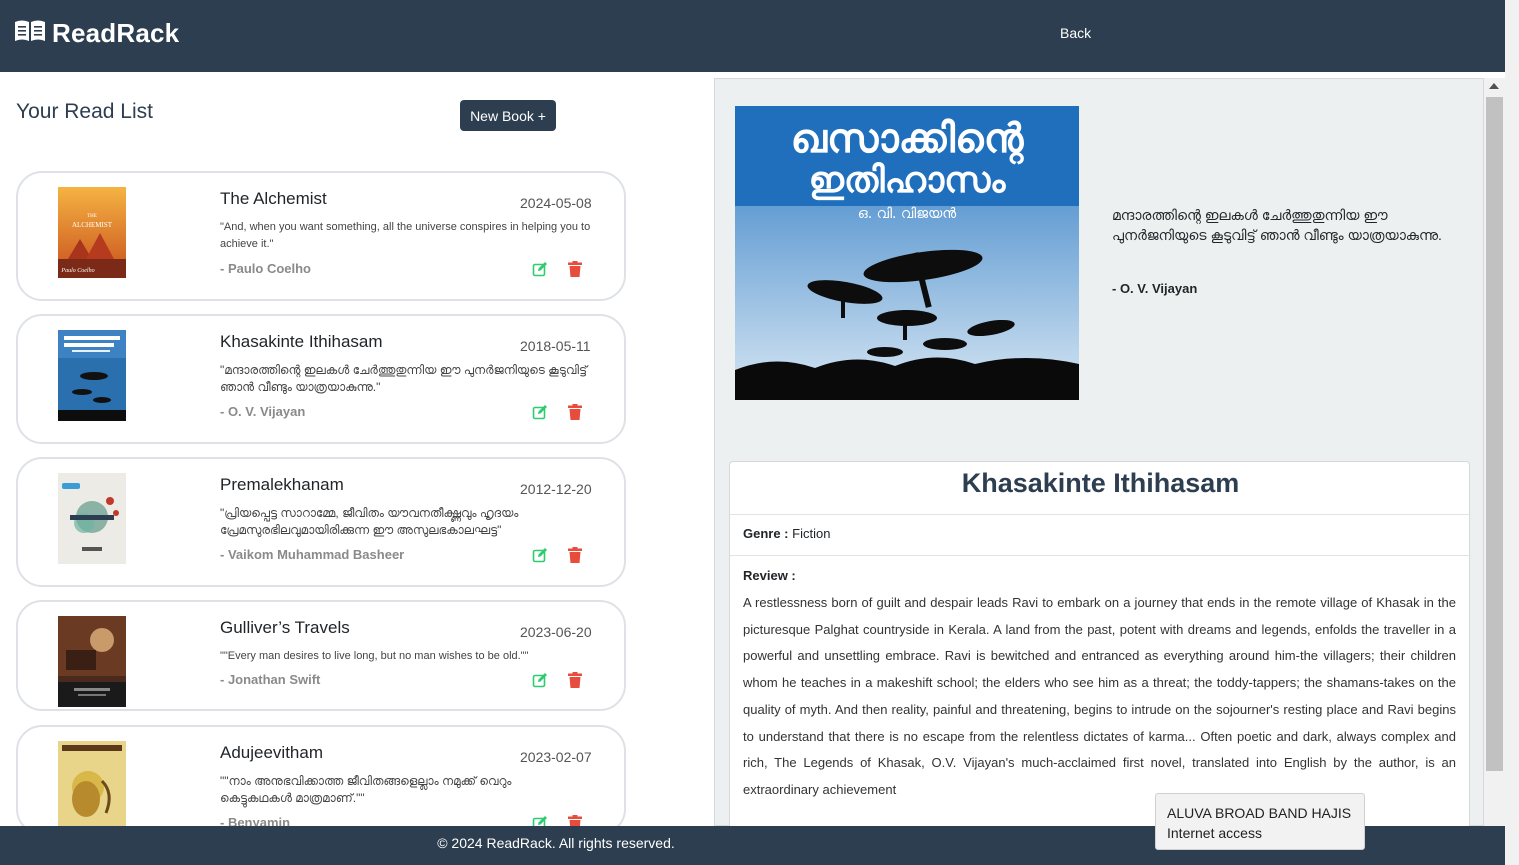 The width and height of the screenshot is (1519, 865). Describe the element at coordinates (908, 180) in the screenshot. I see `detail-cover-title: ഇതിഹാസം` at that location.